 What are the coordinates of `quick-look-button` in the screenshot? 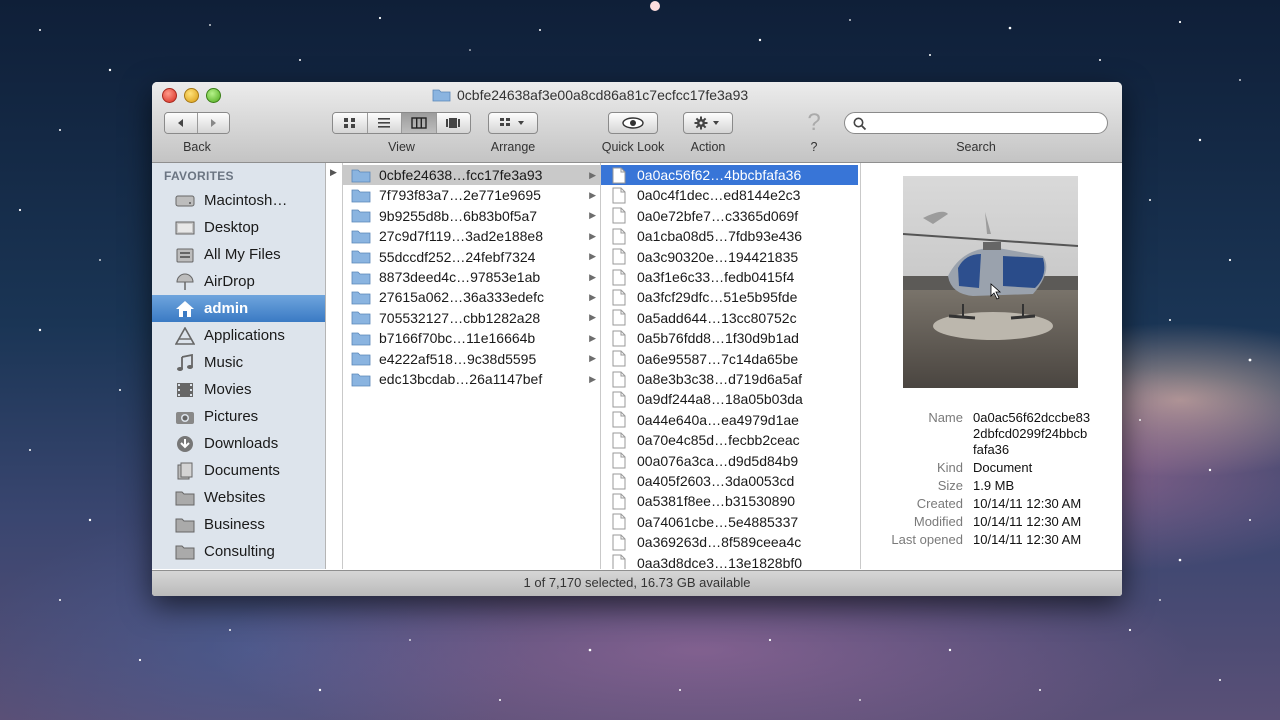 It's located at (633, 123).